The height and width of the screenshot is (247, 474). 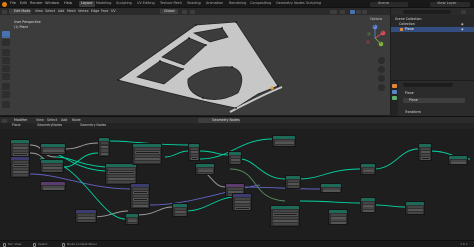 I want to click on menu-vertex: Vertex, so click(x=83, y=11).